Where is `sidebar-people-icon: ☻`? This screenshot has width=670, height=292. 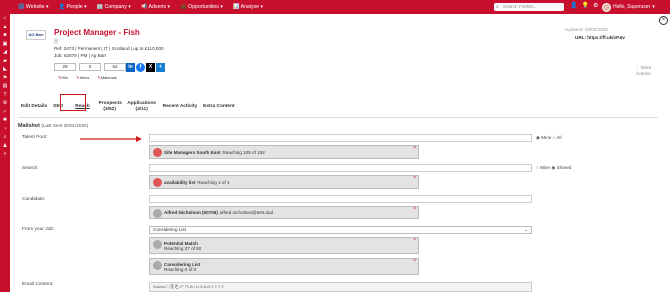
sidebar-people-icon: ☻ is located at coordinates (5, 35).